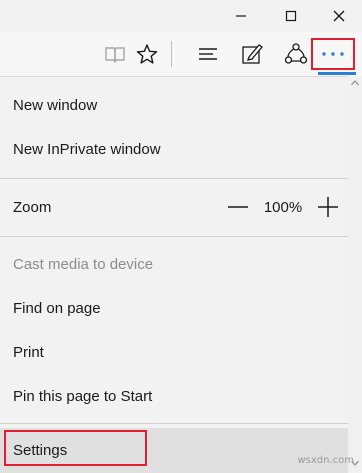 This screenshot has width=362, height=473. Describe the element at coordinates (174, 105) in the screenshot. I see `menu-item-new-window: New window` at that location.